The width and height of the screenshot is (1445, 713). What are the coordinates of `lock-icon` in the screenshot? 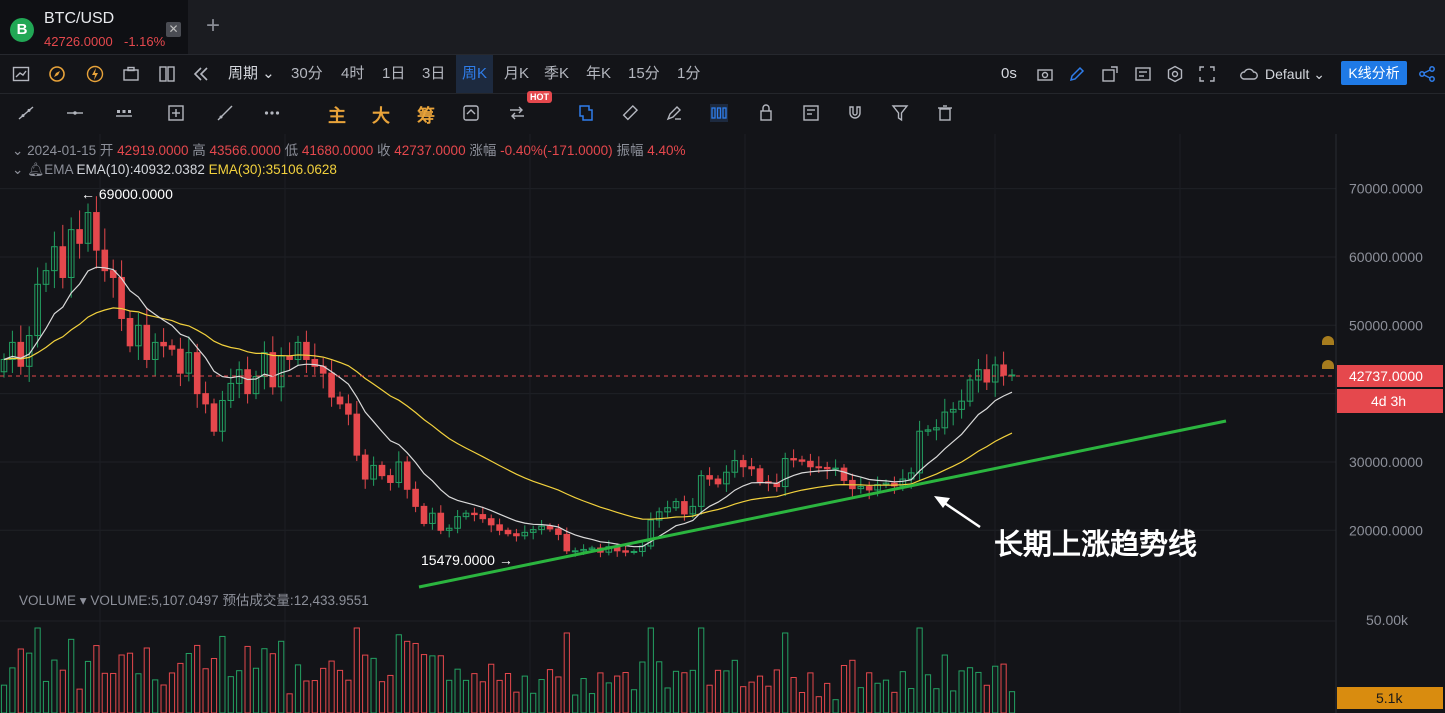 It's located at (766, 113).